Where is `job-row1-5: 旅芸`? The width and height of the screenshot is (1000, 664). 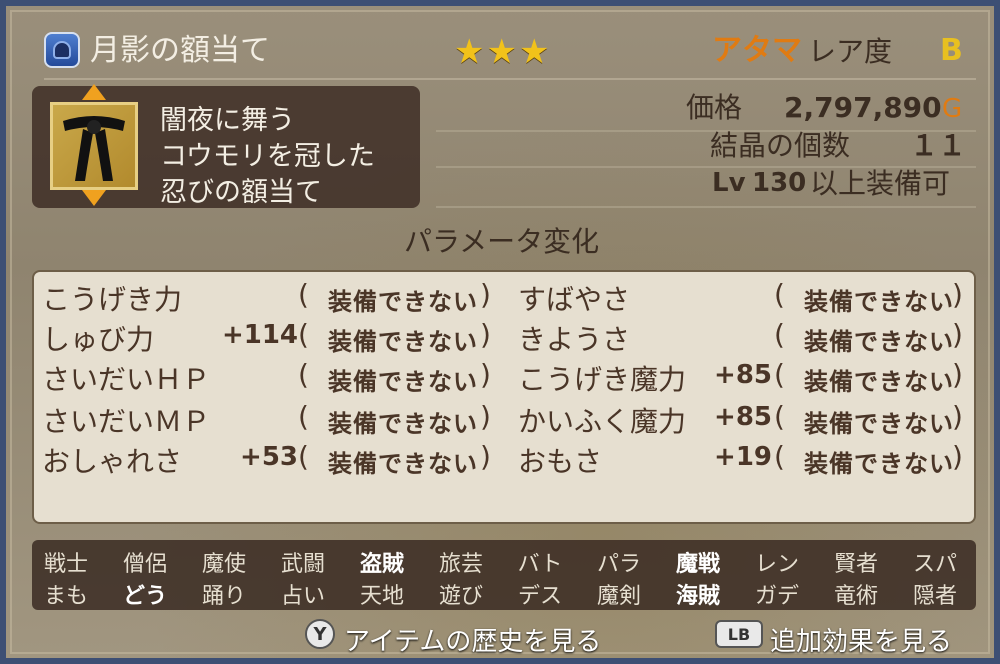
job-row1-5: 旅芸 is located at coordinates (460, 564).